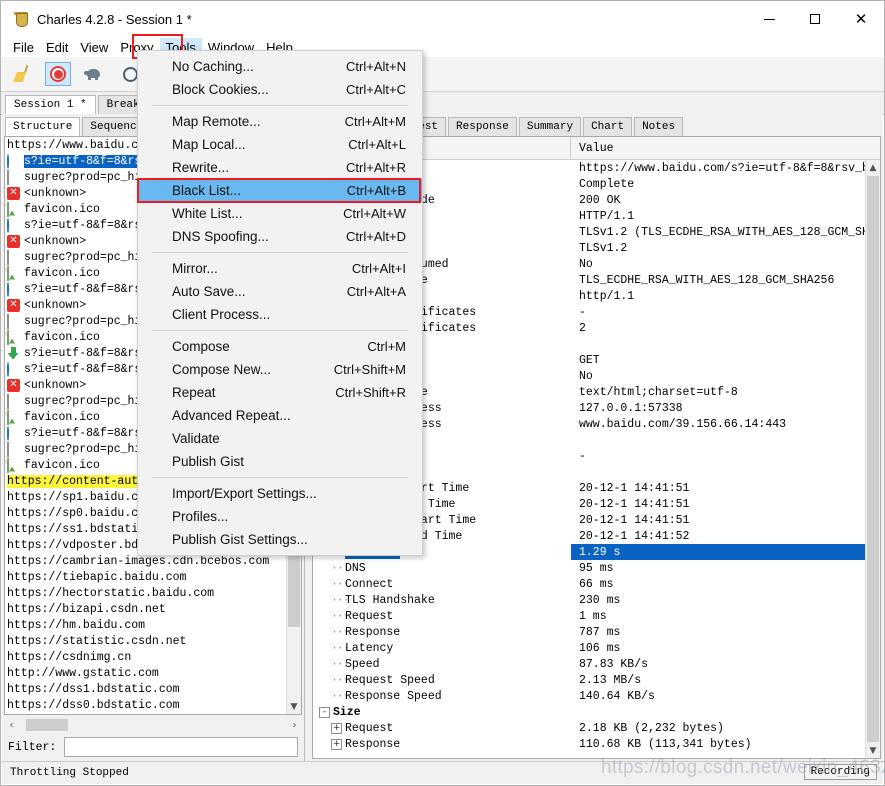 The height and width of the screenshot is (786, 885). Describe the element at coordinates (280, 438) in the screenshot. I see `menu-item-validate: Validate` at that location.